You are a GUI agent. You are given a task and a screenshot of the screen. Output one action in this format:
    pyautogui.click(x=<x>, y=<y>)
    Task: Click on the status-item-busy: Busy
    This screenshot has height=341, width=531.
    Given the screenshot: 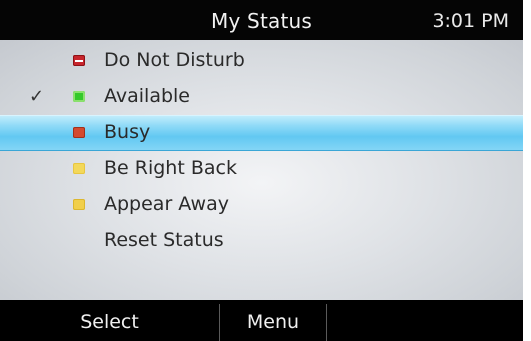 What is the action you would take?
    pyautogui.click(x=261, y=133)
    